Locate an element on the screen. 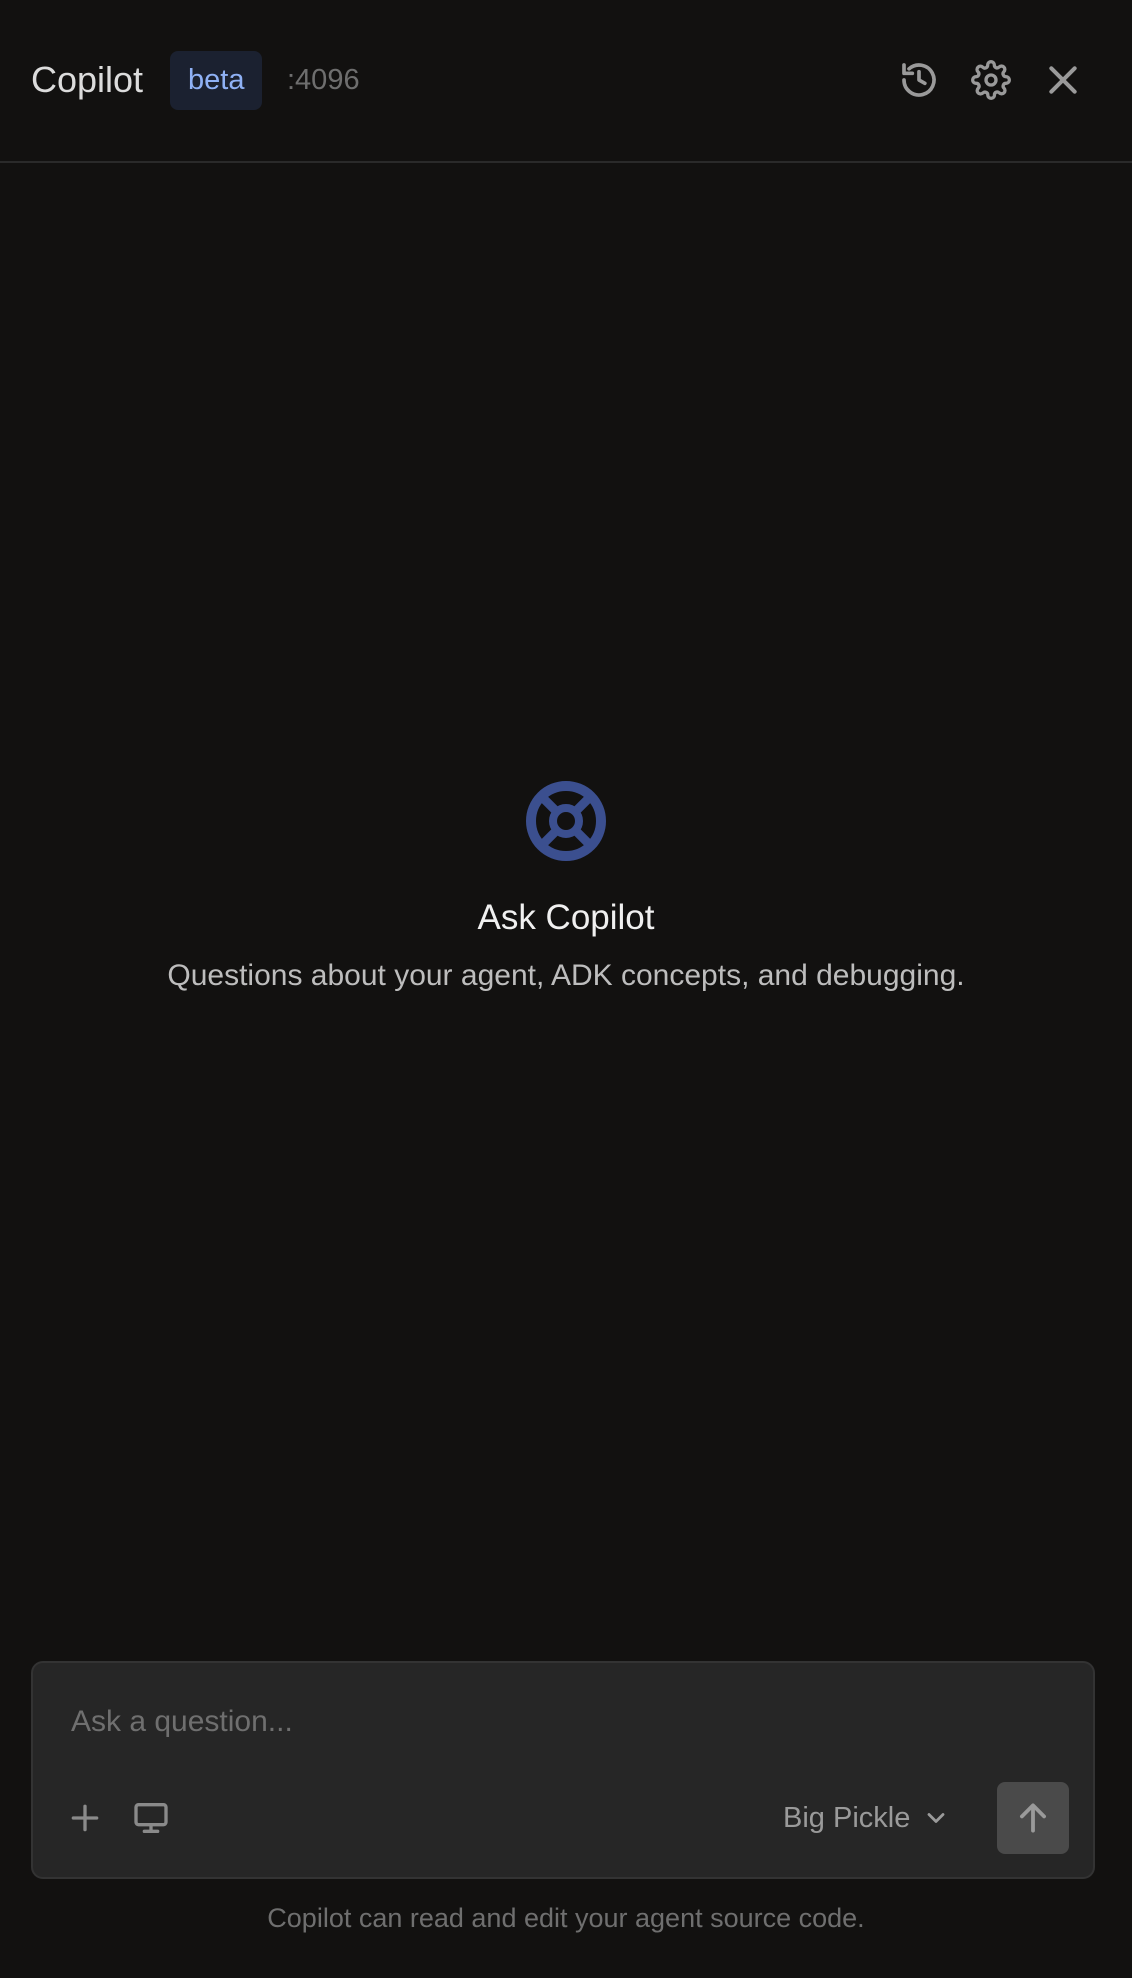 Image resolution: width=1132 pixels, height=1978 pixels. add-attachment-button is located at coordinates (85, 1818).